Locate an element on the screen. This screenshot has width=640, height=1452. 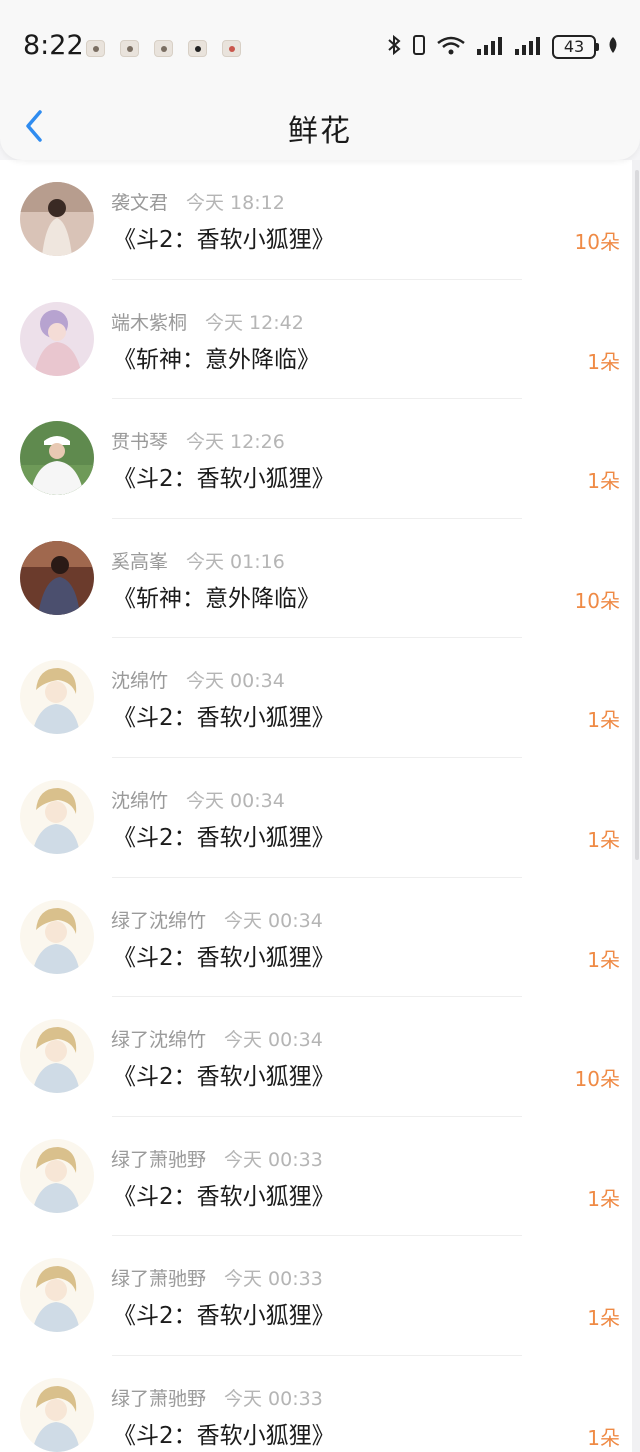
gift-time: 今天 12:26 is located at coordinates (235, 442).